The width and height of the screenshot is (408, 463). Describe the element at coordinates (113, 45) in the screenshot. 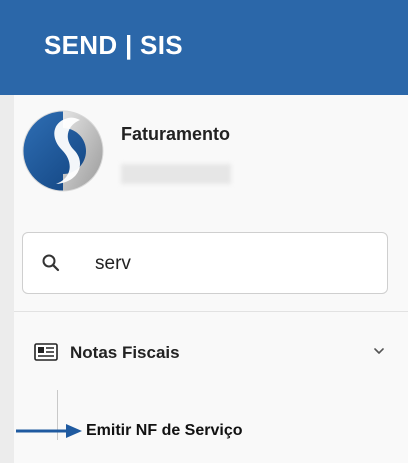

I see `app-brand: SEND | SIS` at that location.